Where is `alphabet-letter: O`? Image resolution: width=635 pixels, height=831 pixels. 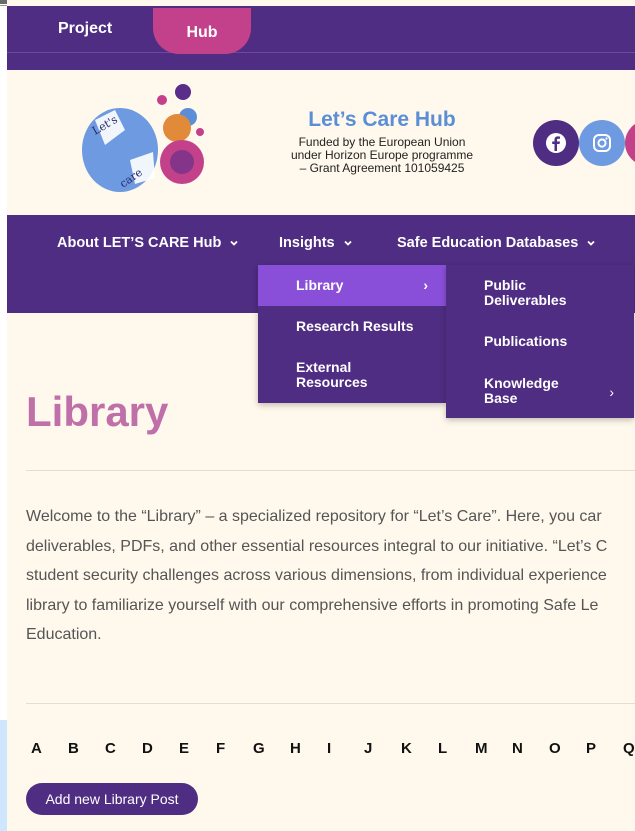
alphabet-letter: O is located at coordinates (562, 748).